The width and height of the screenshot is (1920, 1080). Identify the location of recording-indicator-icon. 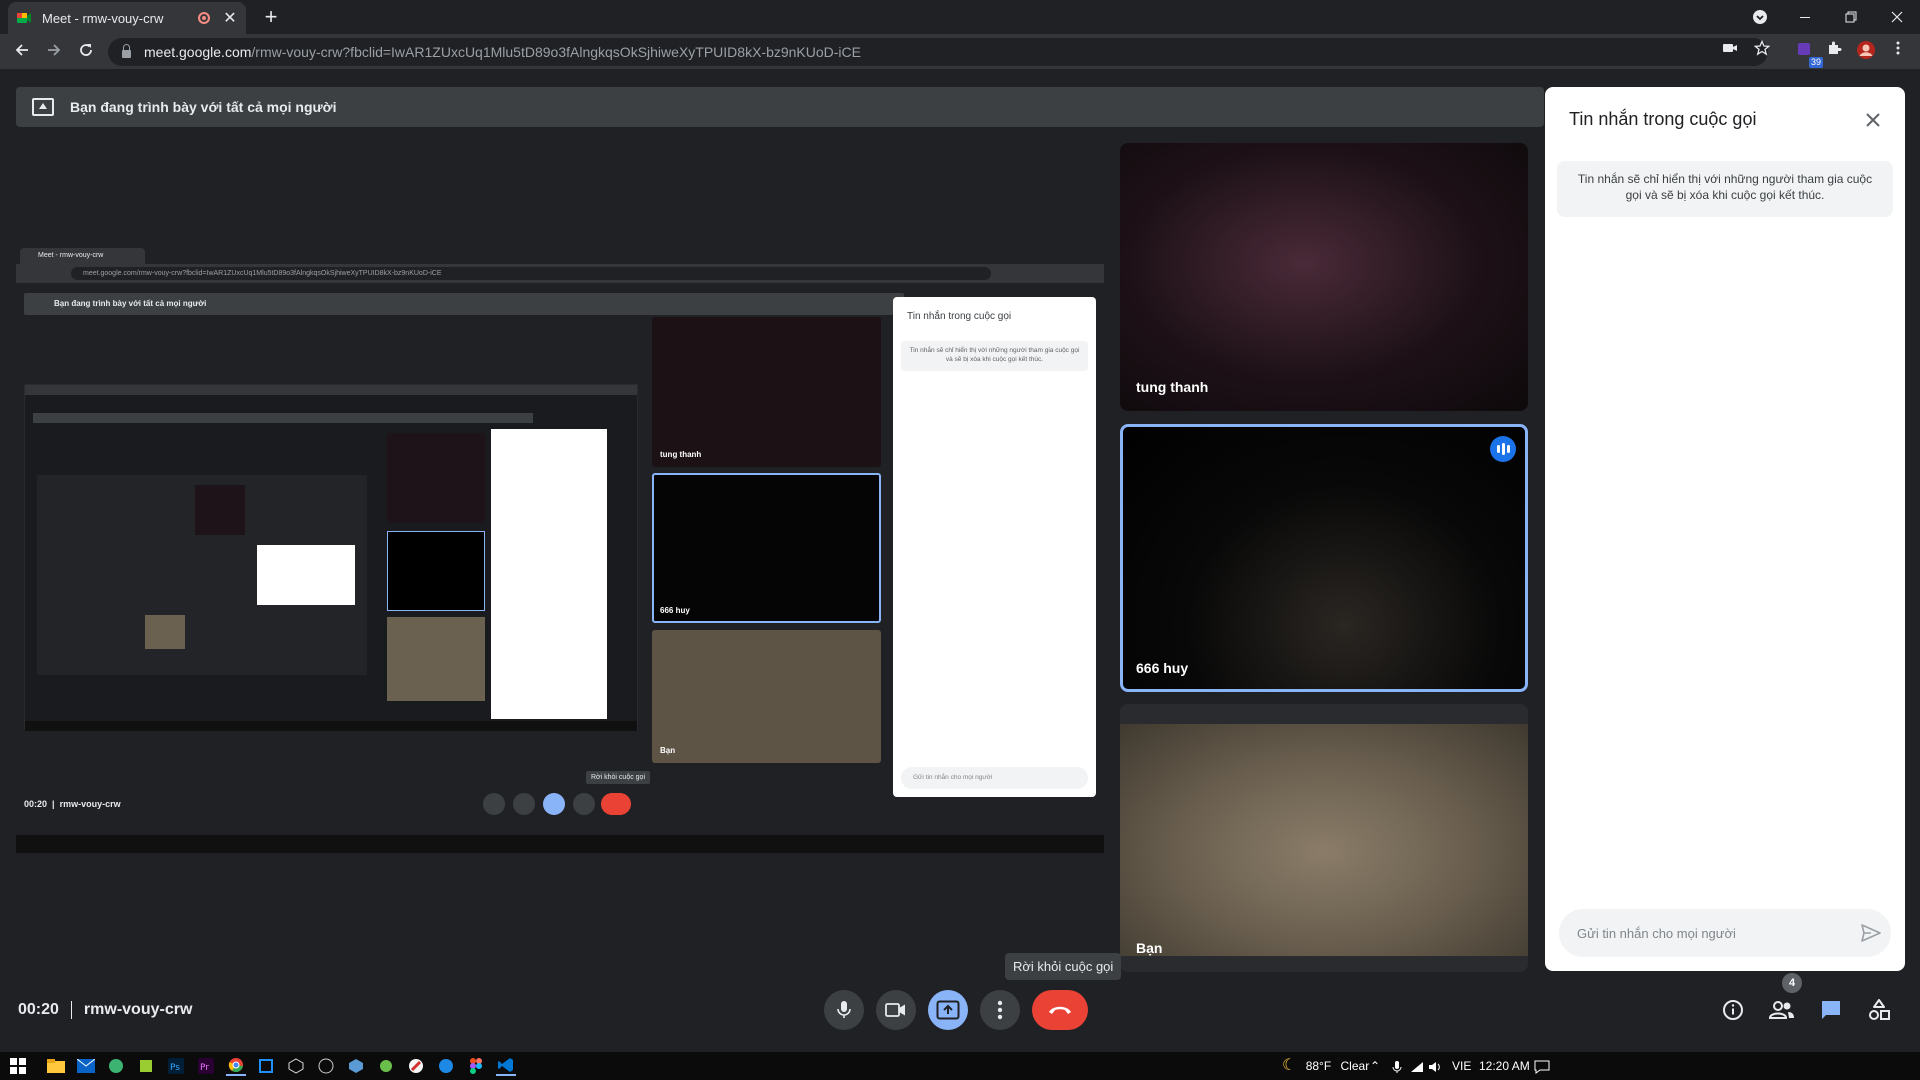
(204, 18).